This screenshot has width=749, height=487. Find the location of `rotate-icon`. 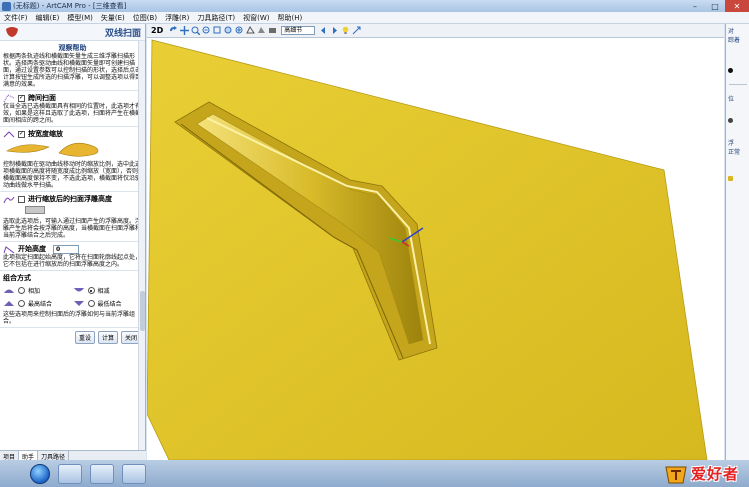

rotate-icon is located at coordinates (173, 30).